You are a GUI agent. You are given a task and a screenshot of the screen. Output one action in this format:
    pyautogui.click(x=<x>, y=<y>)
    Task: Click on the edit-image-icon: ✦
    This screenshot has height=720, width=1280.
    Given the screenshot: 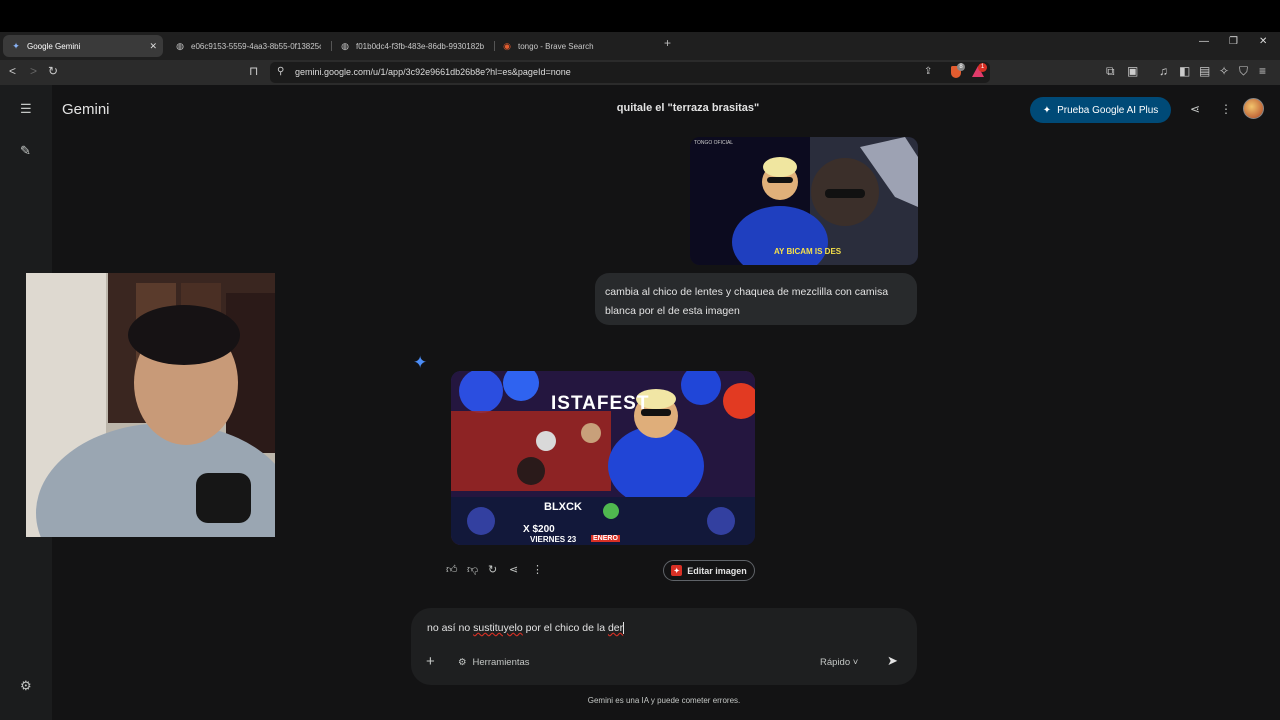 What is the action you would take?
    pyautogui.click(x=677, y=570)
    